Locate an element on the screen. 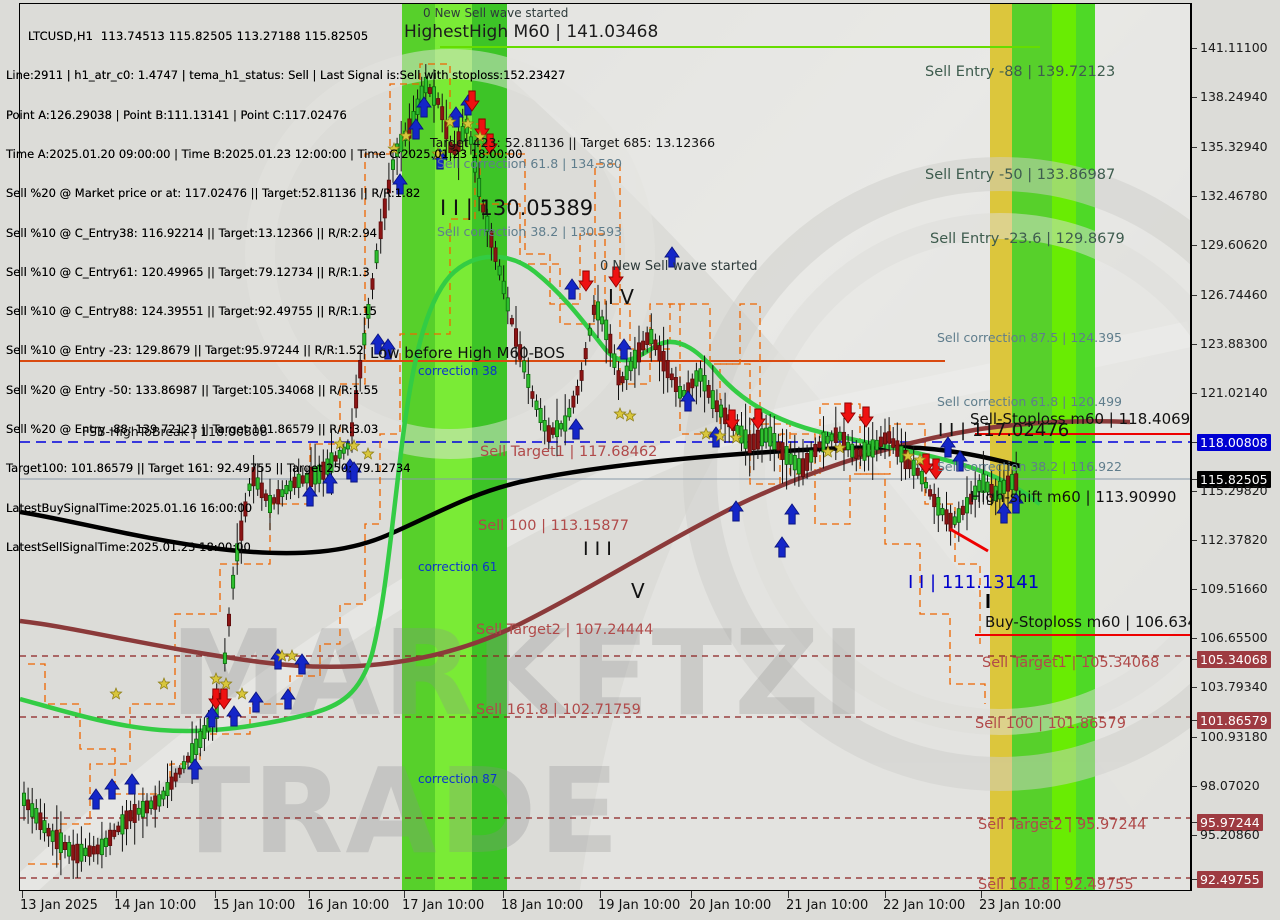  sell-entry-88-label: Sell Entry -88 | 139.72123 is located at coordinates (1020, 72).